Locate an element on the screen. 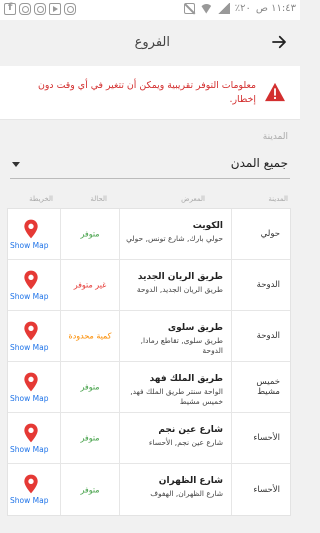  city-cell: حولي is located at coordinates (260, 234).